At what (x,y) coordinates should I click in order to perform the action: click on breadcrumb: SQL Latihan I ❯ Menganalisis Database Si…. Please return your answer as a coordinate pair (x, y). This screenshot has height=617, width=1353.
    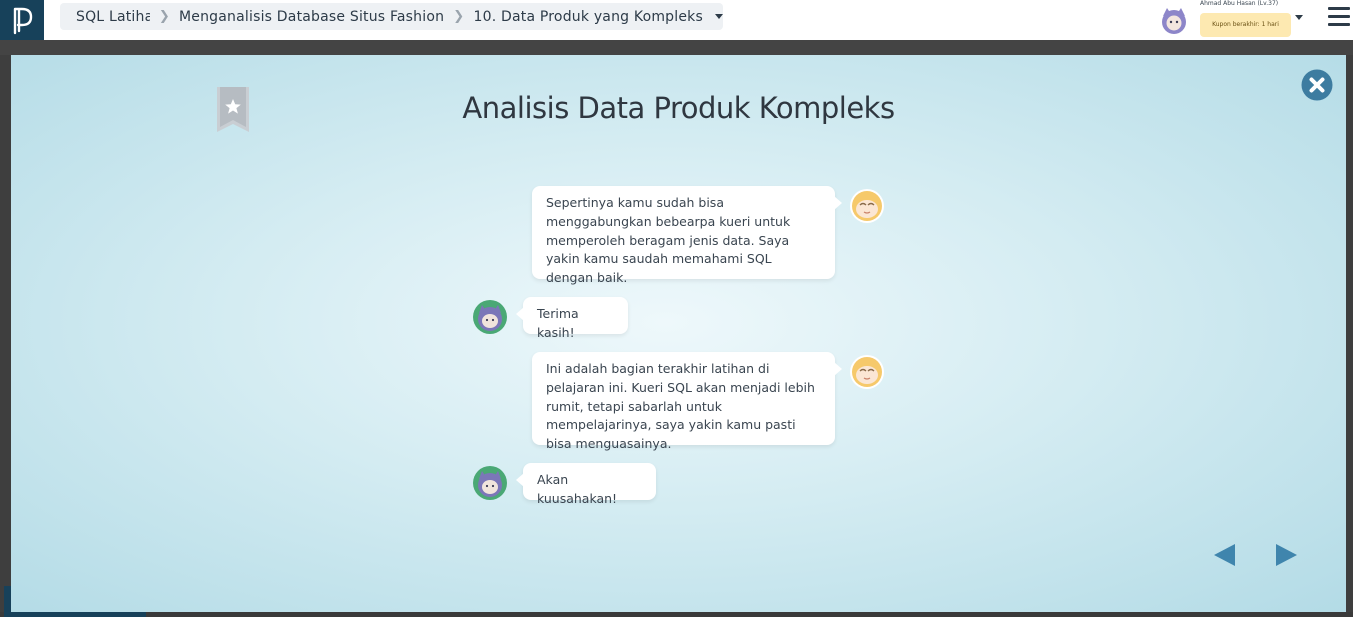
    Looking at the image, I should click on (391, 16).